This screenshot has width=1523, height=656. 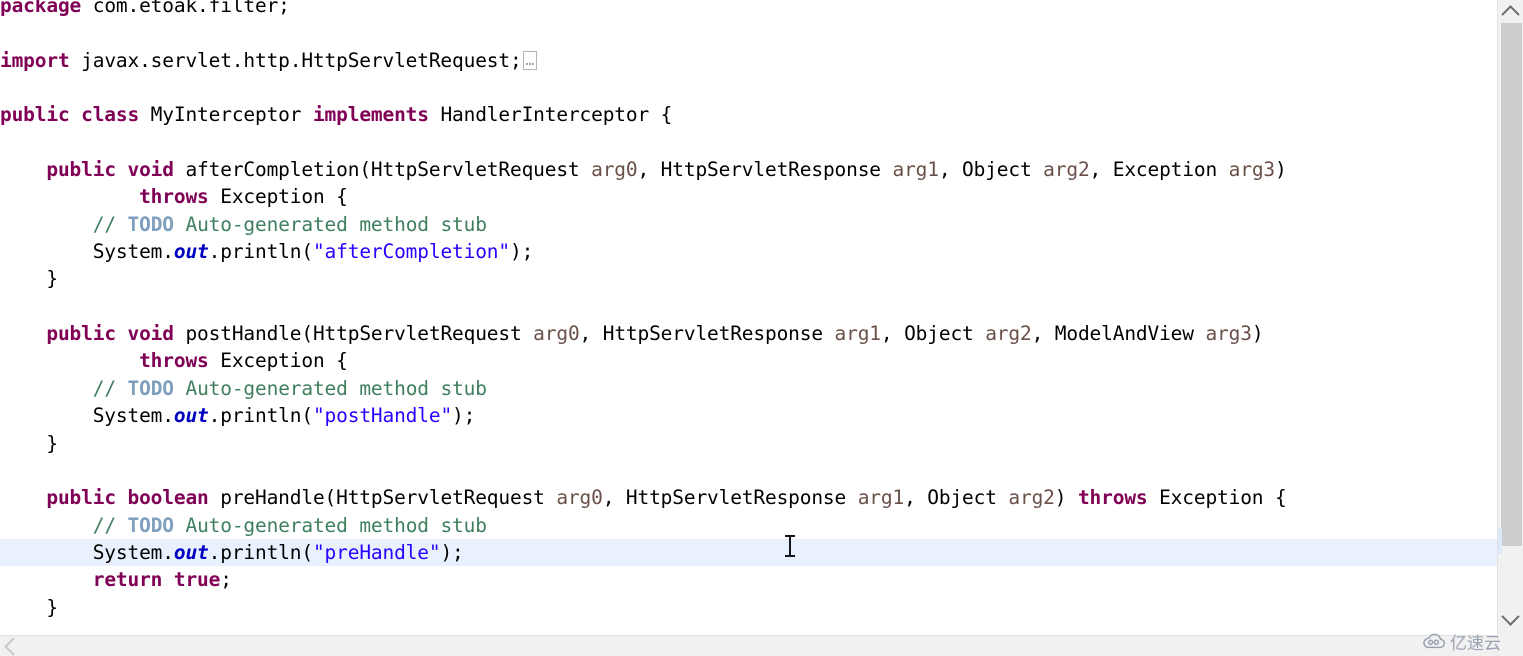 I want to click on scroll-up-button, so click(x=1510, y=12).